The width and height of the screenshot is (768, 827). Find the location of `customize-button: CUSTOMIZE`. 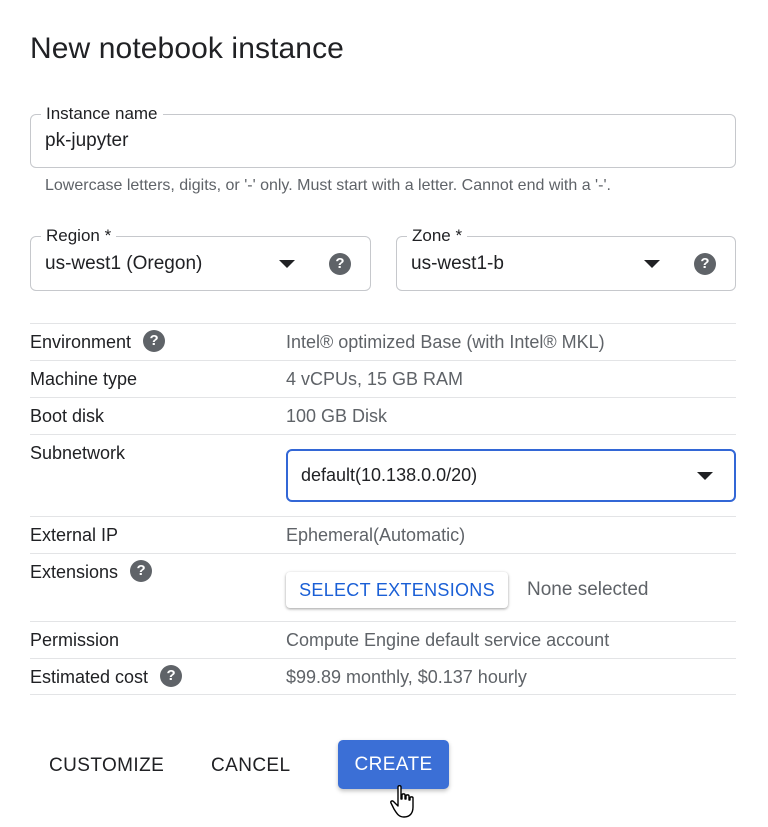

customize-button: CUSTOMIZE is located at coordinates (106, 766).